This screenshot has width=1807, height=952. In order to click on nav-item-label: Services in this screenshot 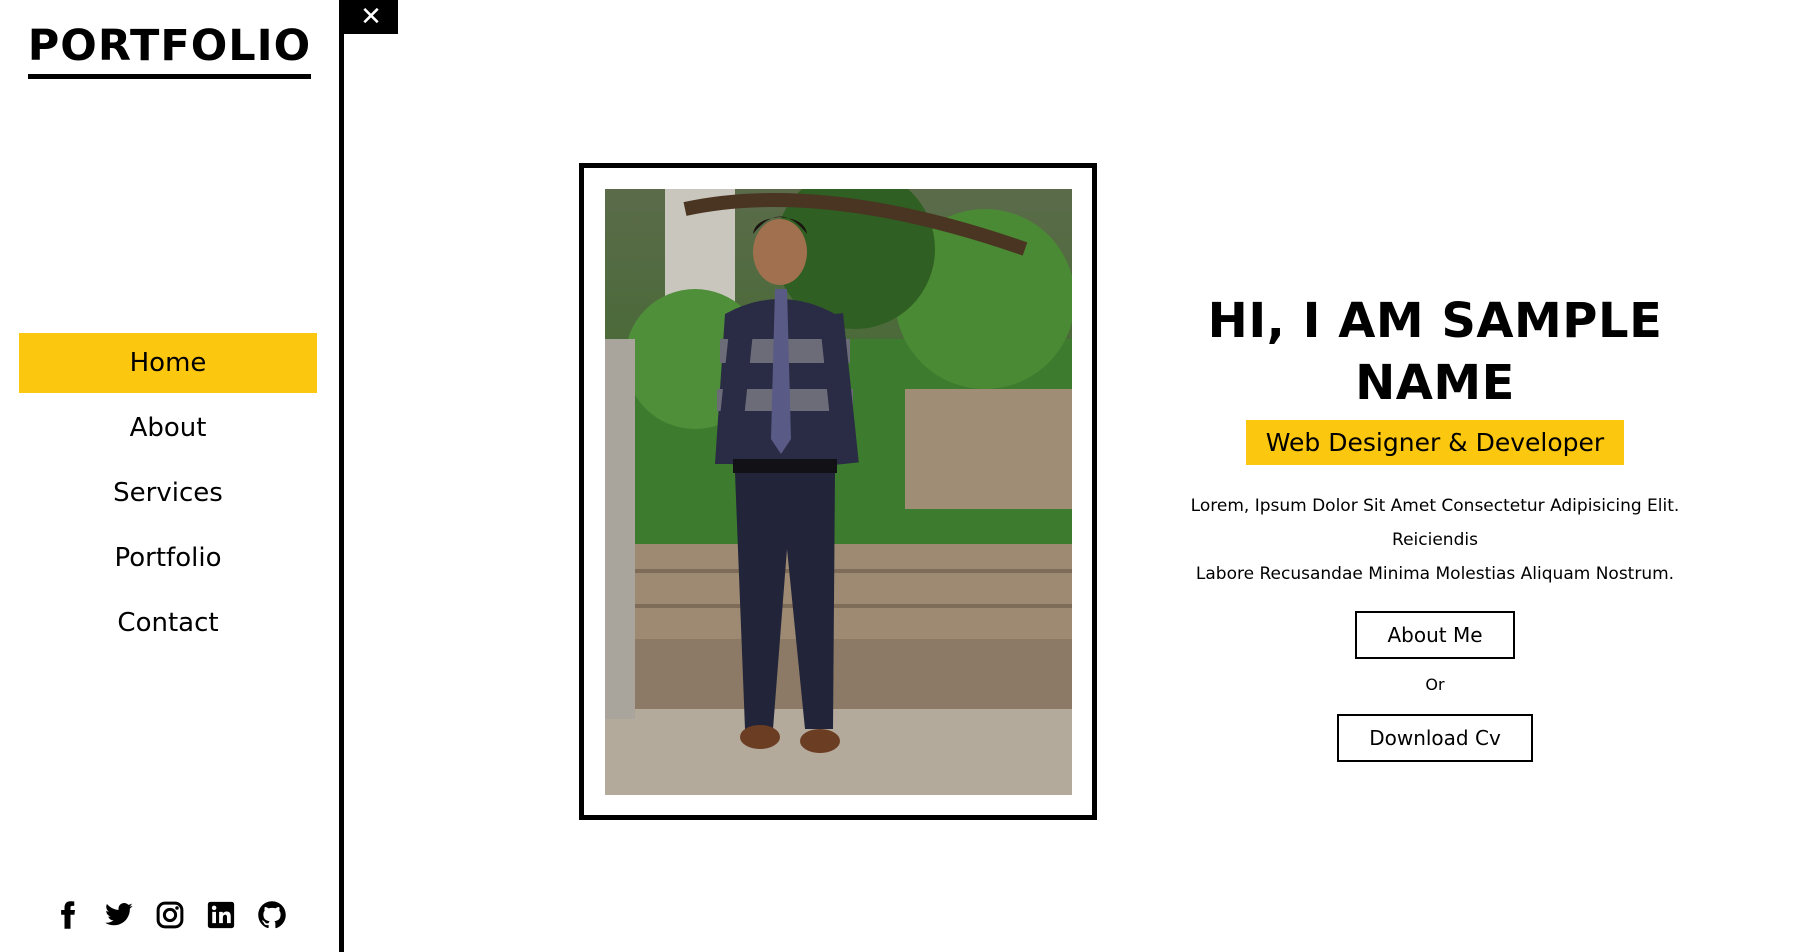, I will do `click(168, 493)`.